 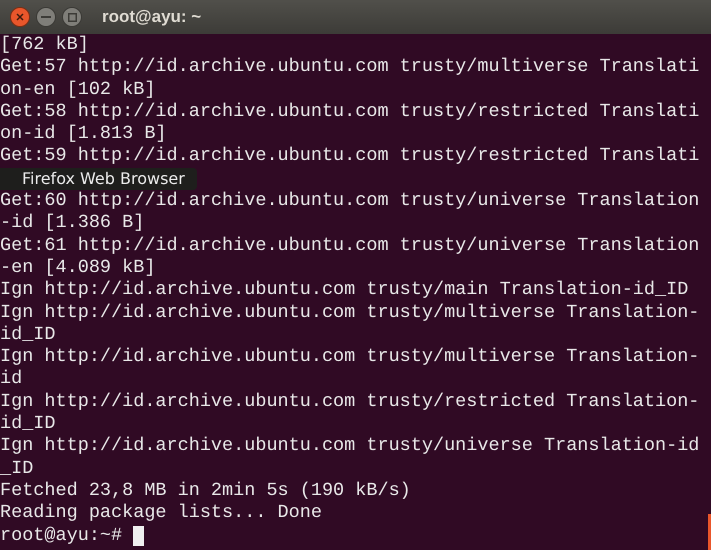 What do you see at coordinates (350, 67) in the screenshot?
I see `output-line: Get:57 http://id.archive.ubuntu.com trusty/multiverse Translati` at bounding box center [350, 67].